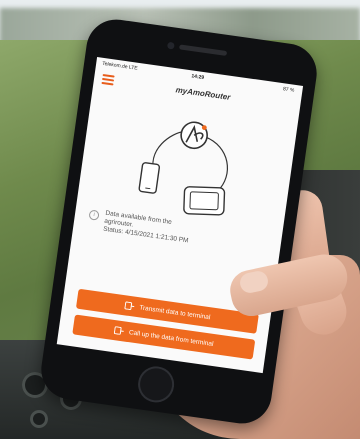 The width and height of the screenshot is (360, 439). I want to click on receive-terminal-icon, so click(118, 330).